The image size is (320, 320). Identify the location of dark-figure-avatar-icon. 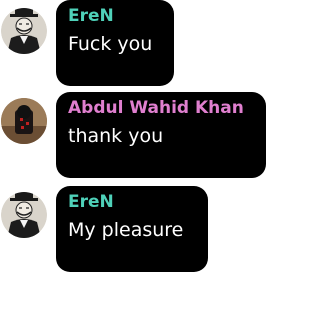
(24, 121).